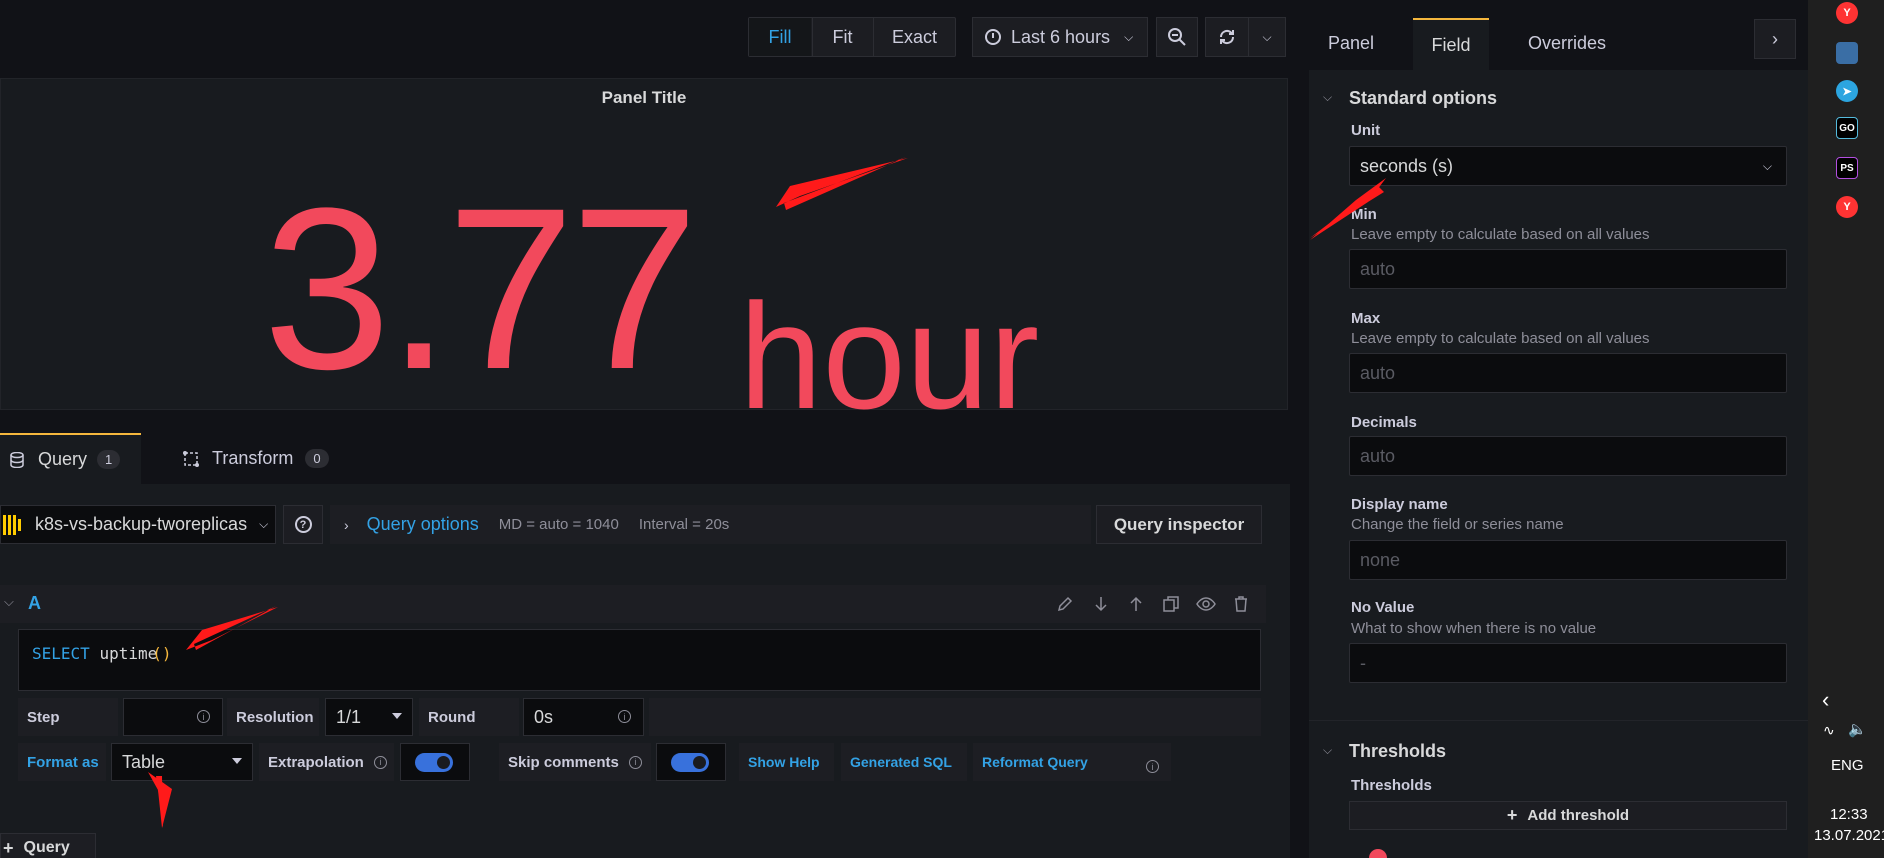 The width and height of the screenshot is (1884, 858). What do you see at coordinates (160, 800) in the screenshot?
I see `arrow-to-format-as` at bounding box center [160, 800].